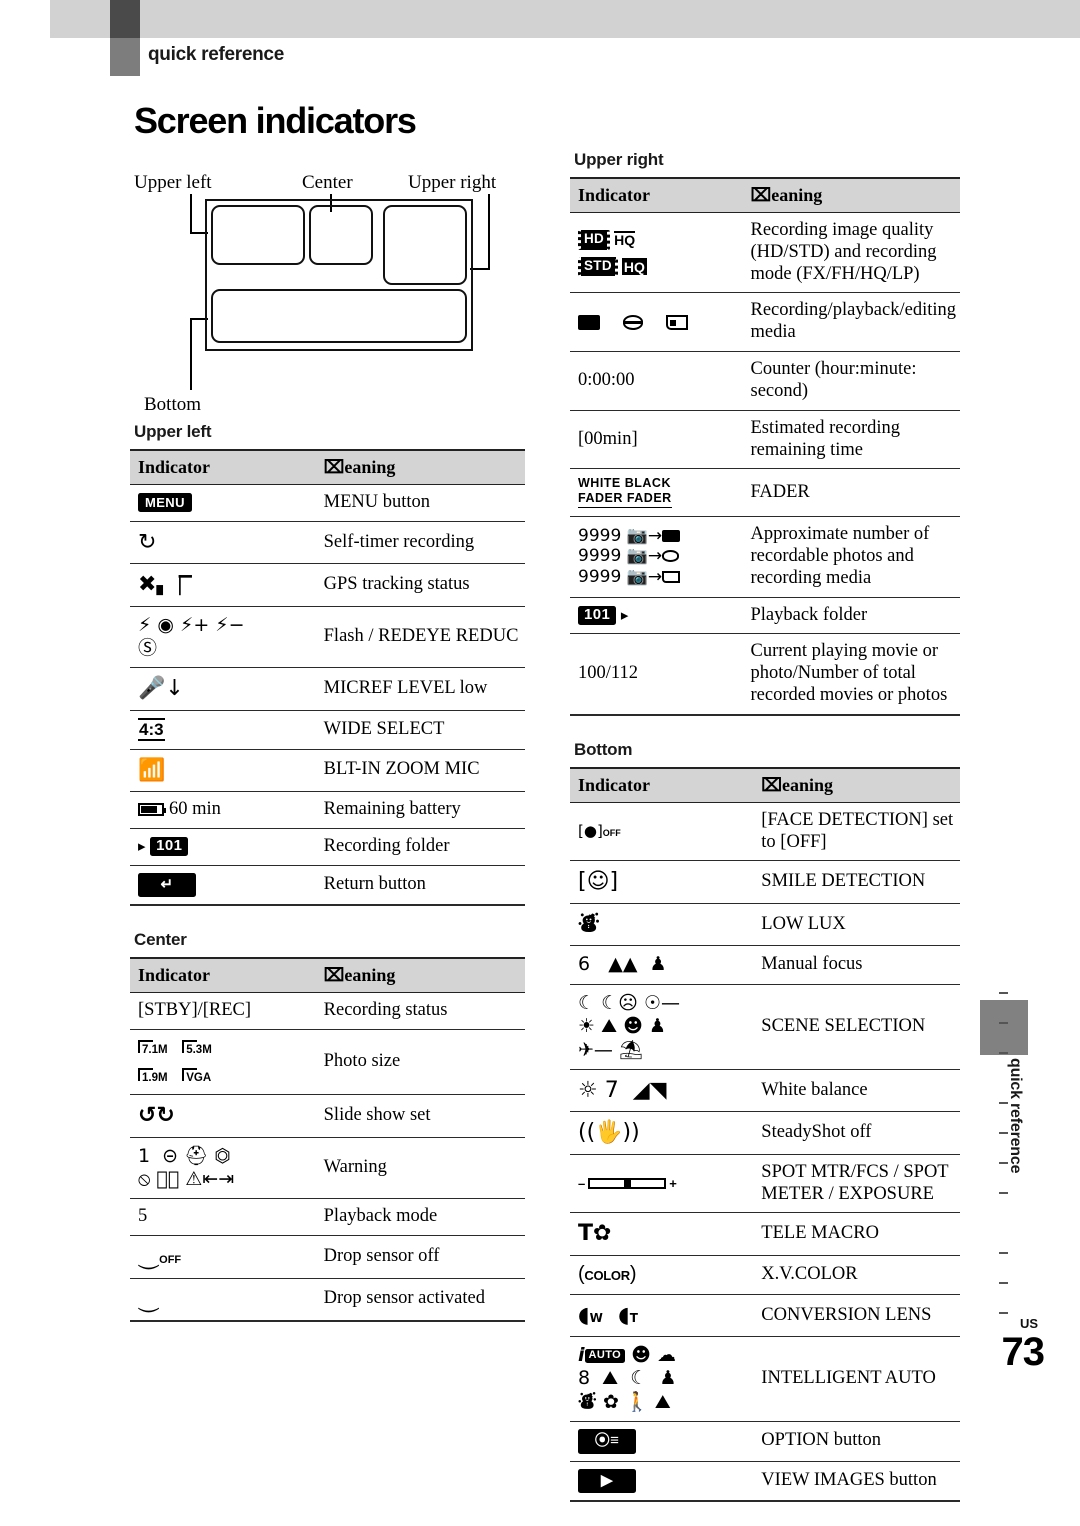 The height and width of the screenshot is (1526, 1080). Describe the element at coordinates (662, 925) in the screenshot. I see `indicator-cell: ⛇` at that location.